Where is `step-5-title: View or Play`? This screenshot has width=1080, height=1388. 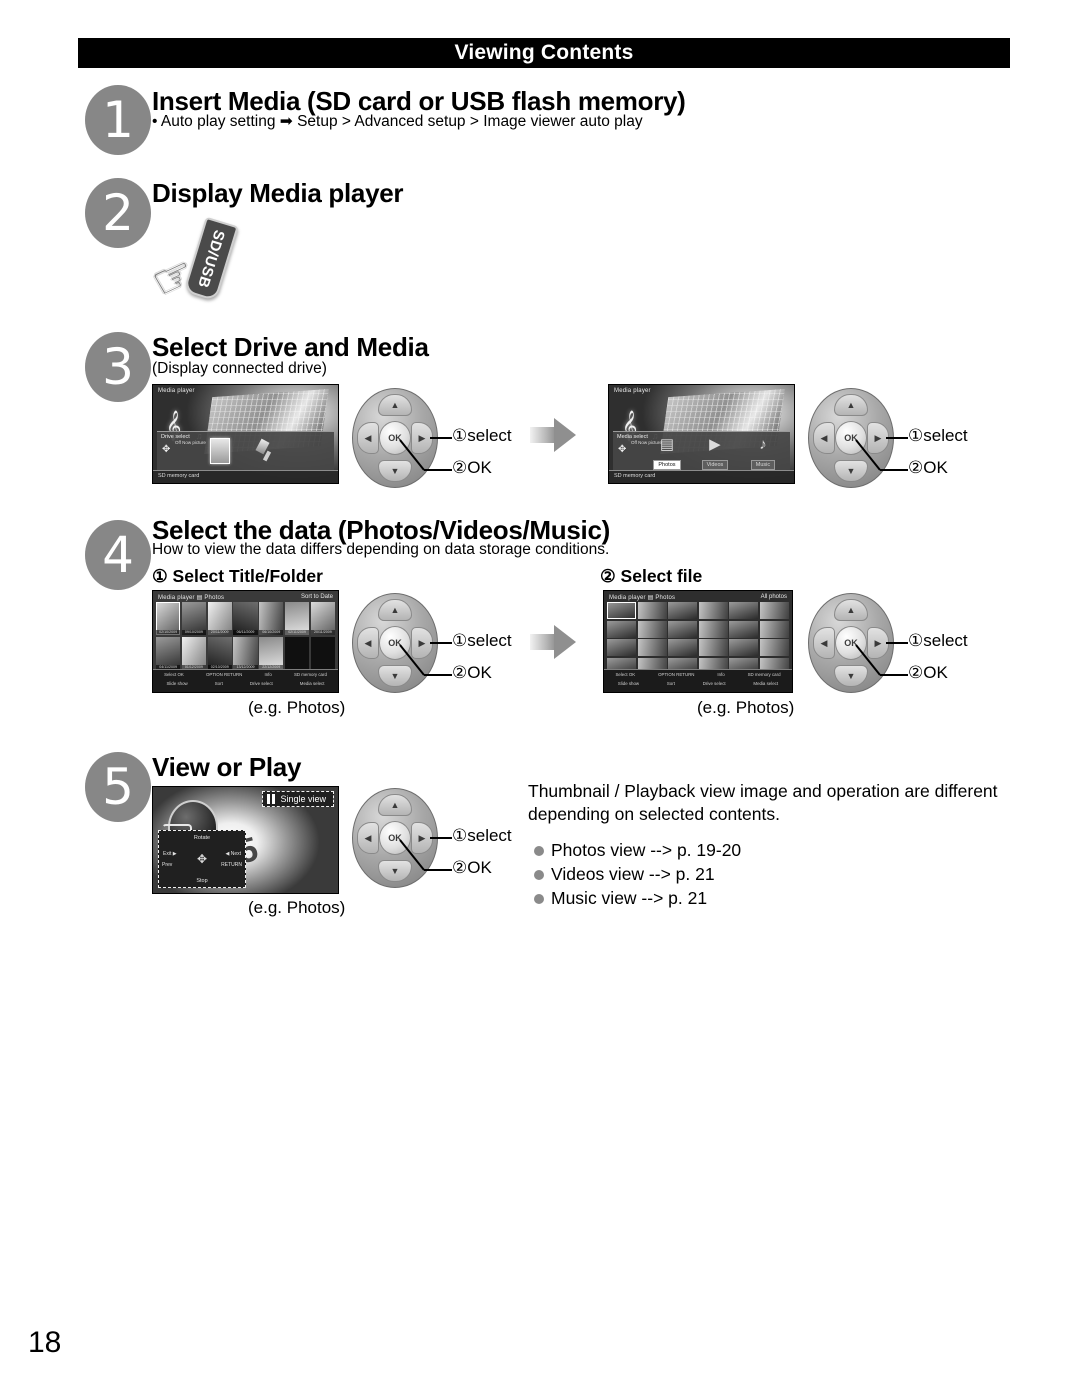
step-5-title: View or Play is located at coordinates (227, 767).